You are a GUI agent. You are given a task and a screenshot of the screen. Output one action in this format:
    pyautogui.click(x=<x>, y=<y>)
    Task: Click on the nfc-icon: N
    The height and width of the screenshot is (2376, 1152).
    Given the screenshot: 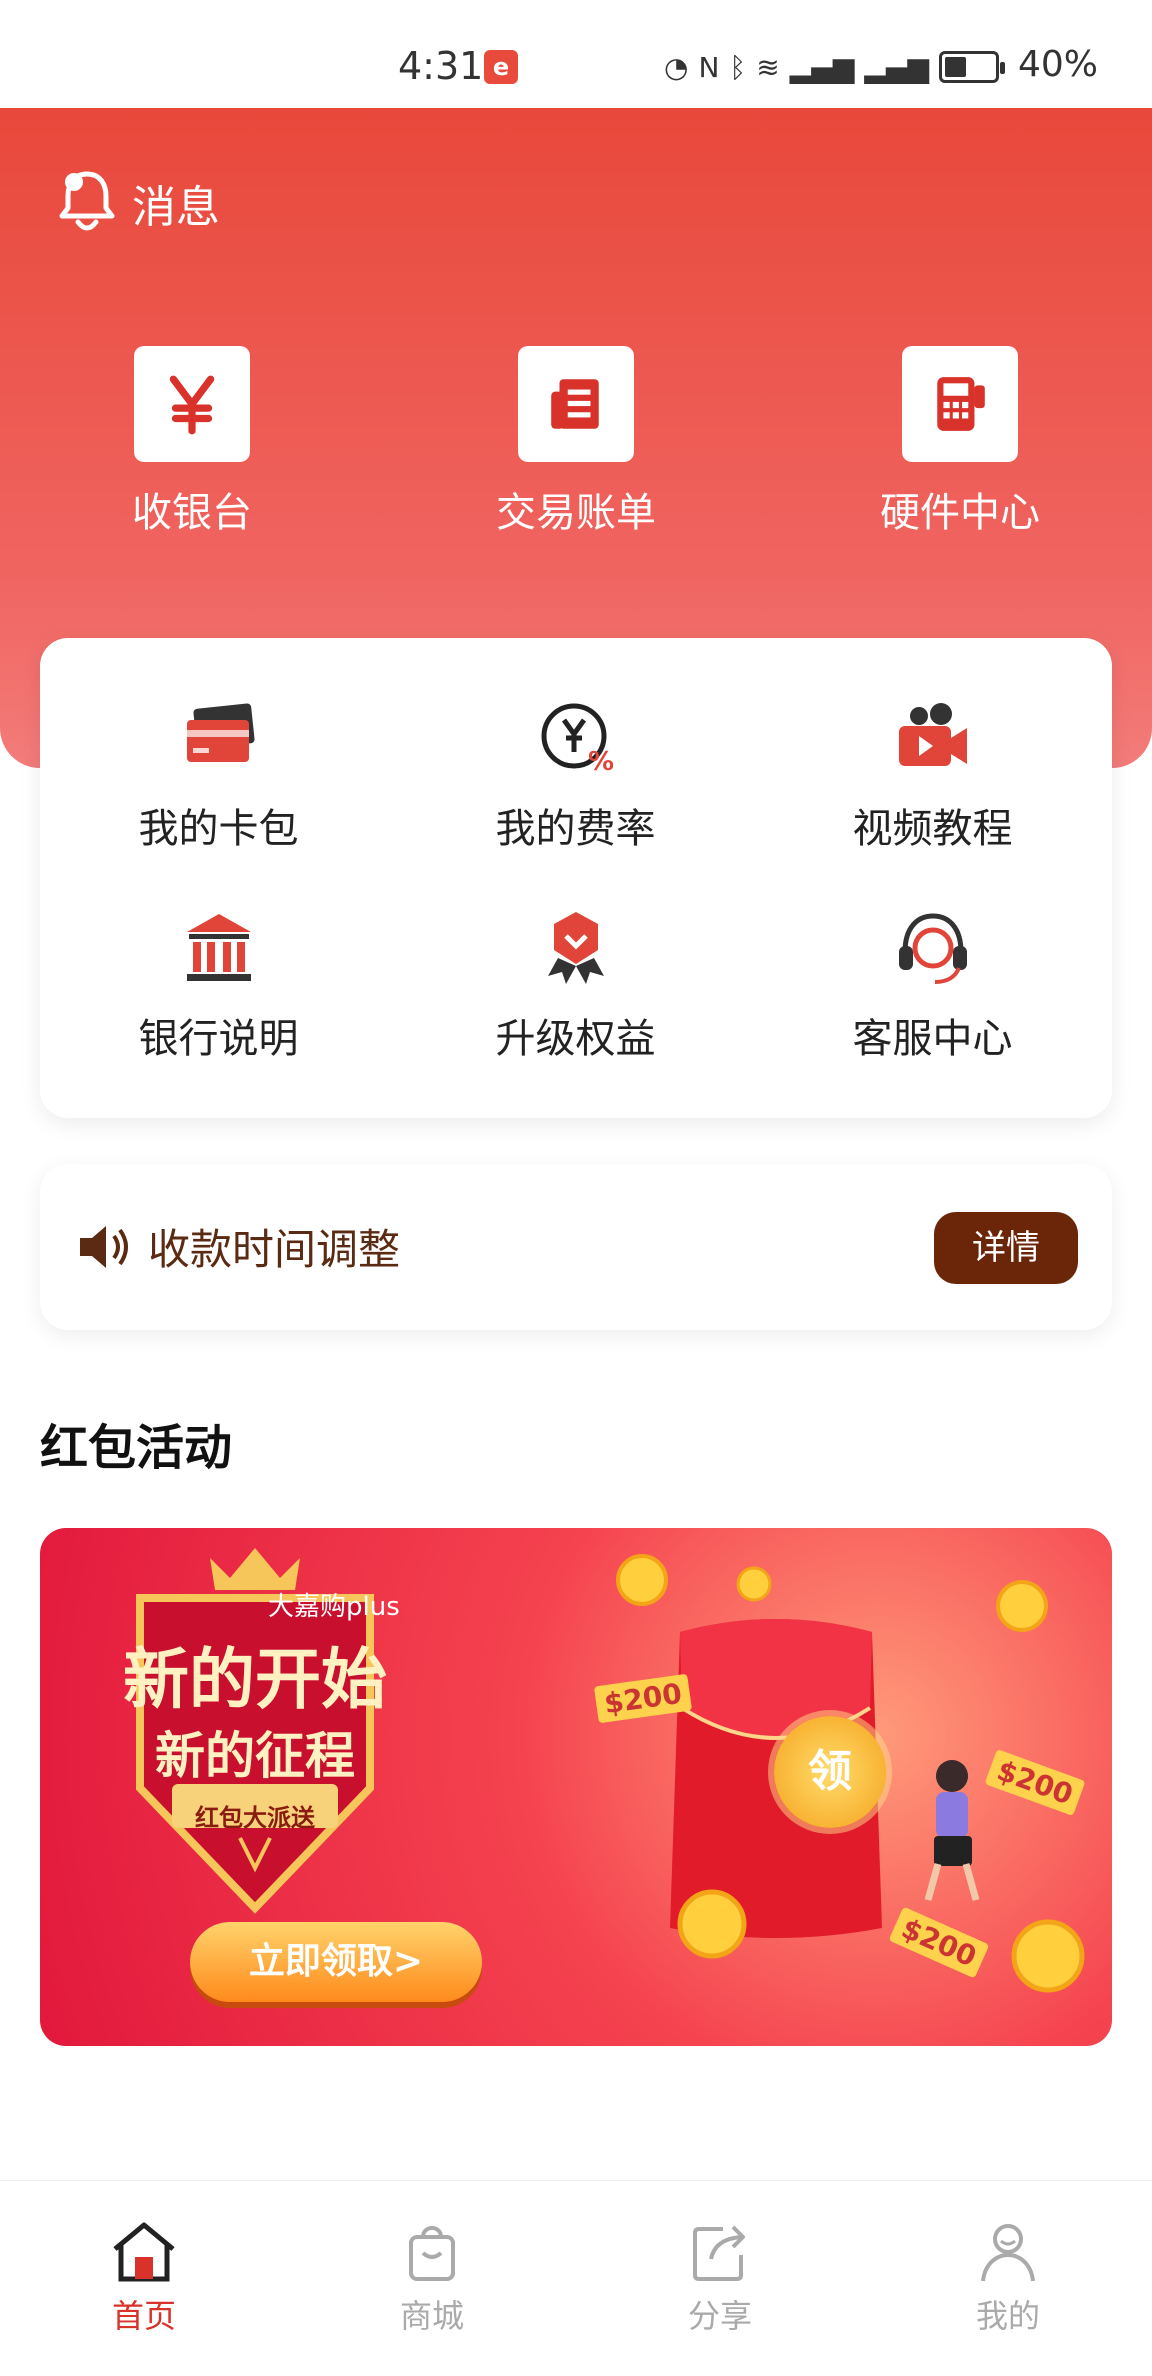 What is the action you would take?
    pyautogui.click(x=709, y=67)
    